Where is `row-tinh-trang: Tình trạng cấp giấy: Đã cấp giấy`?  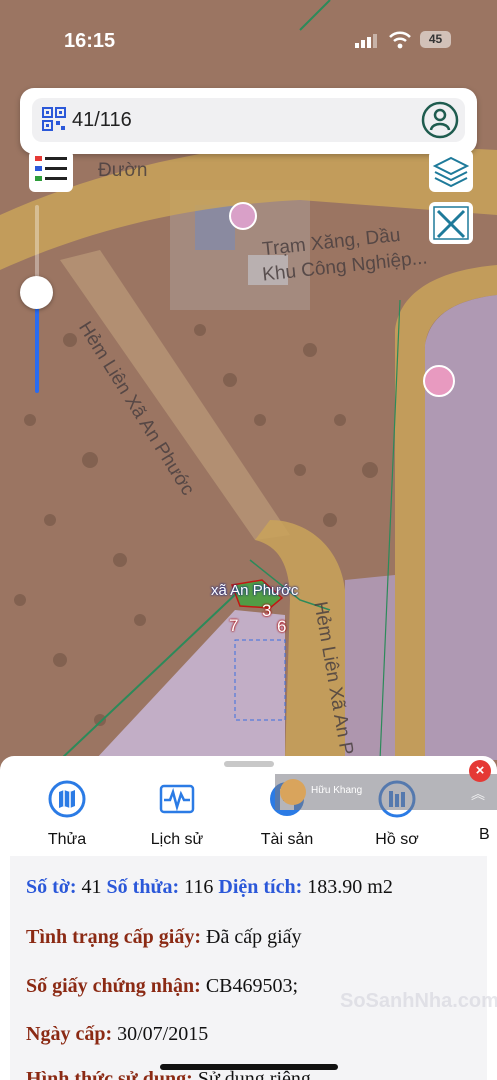
row-tinh-trang: Tình trạng cấp giấy: Đã cấp giấy is located at coordinates (164, 937).